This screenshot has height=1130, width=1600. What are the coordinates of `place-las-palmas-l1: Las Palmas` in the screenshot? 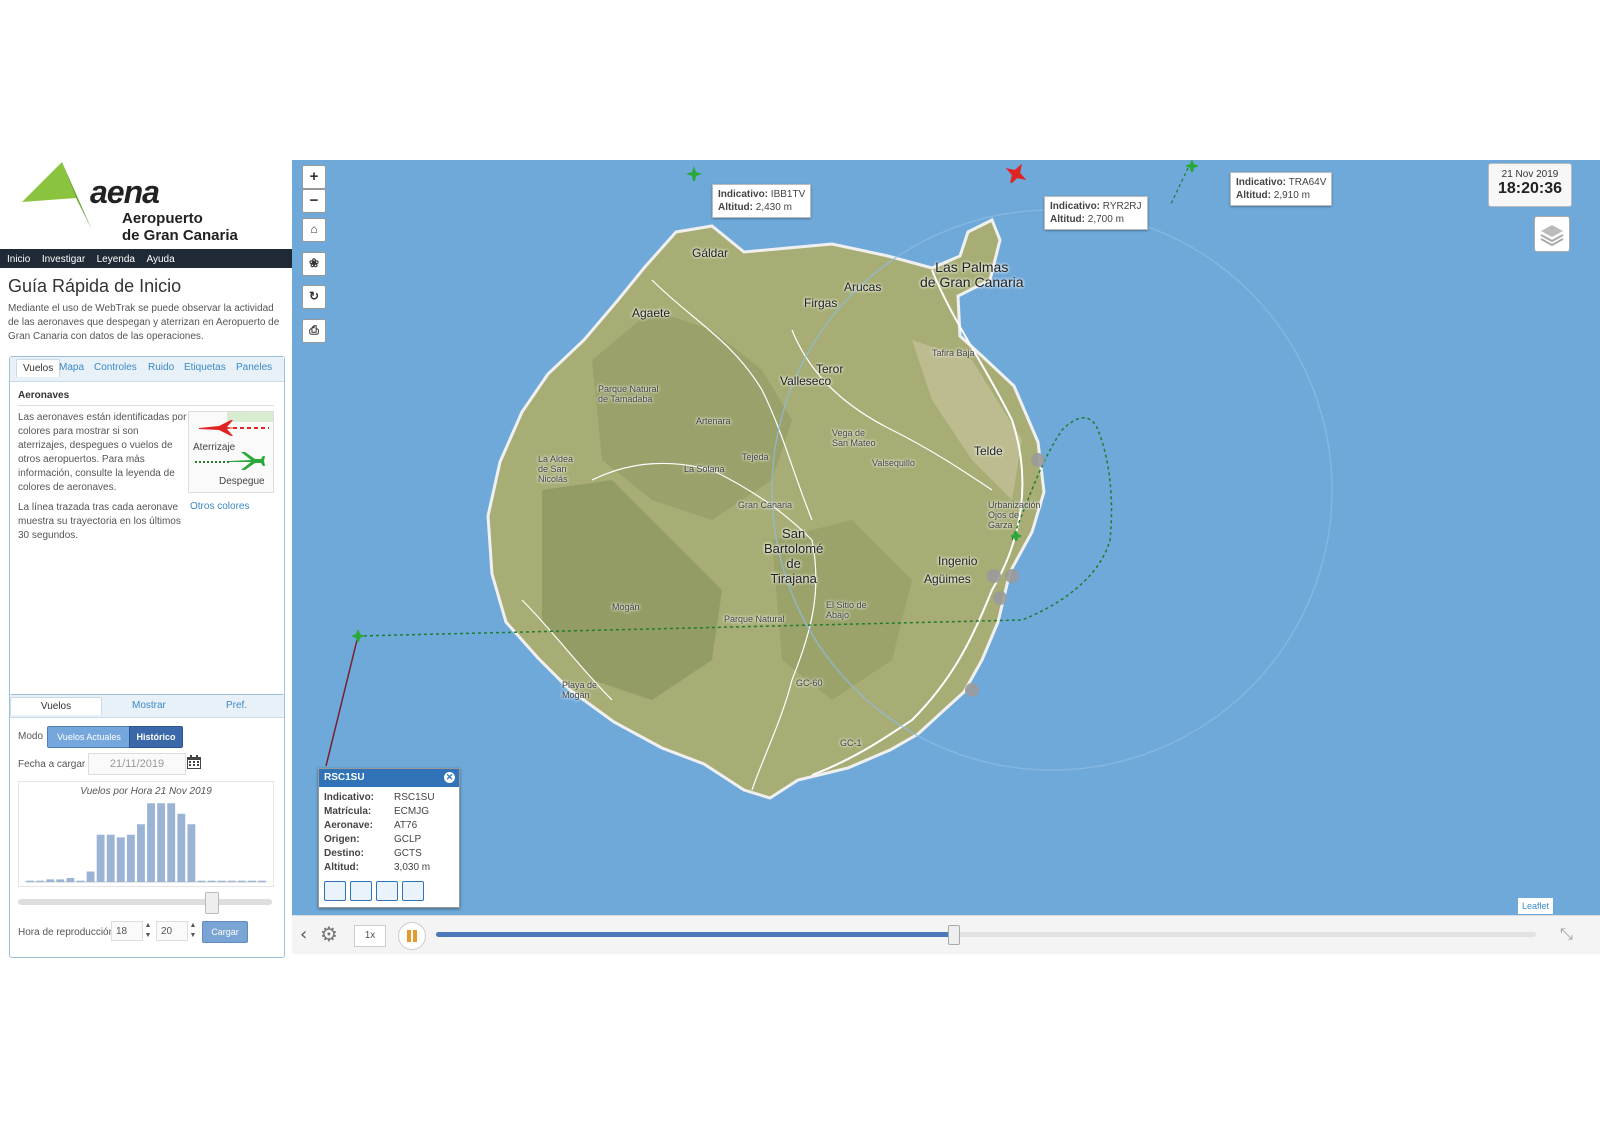 It's located at (972, 267).